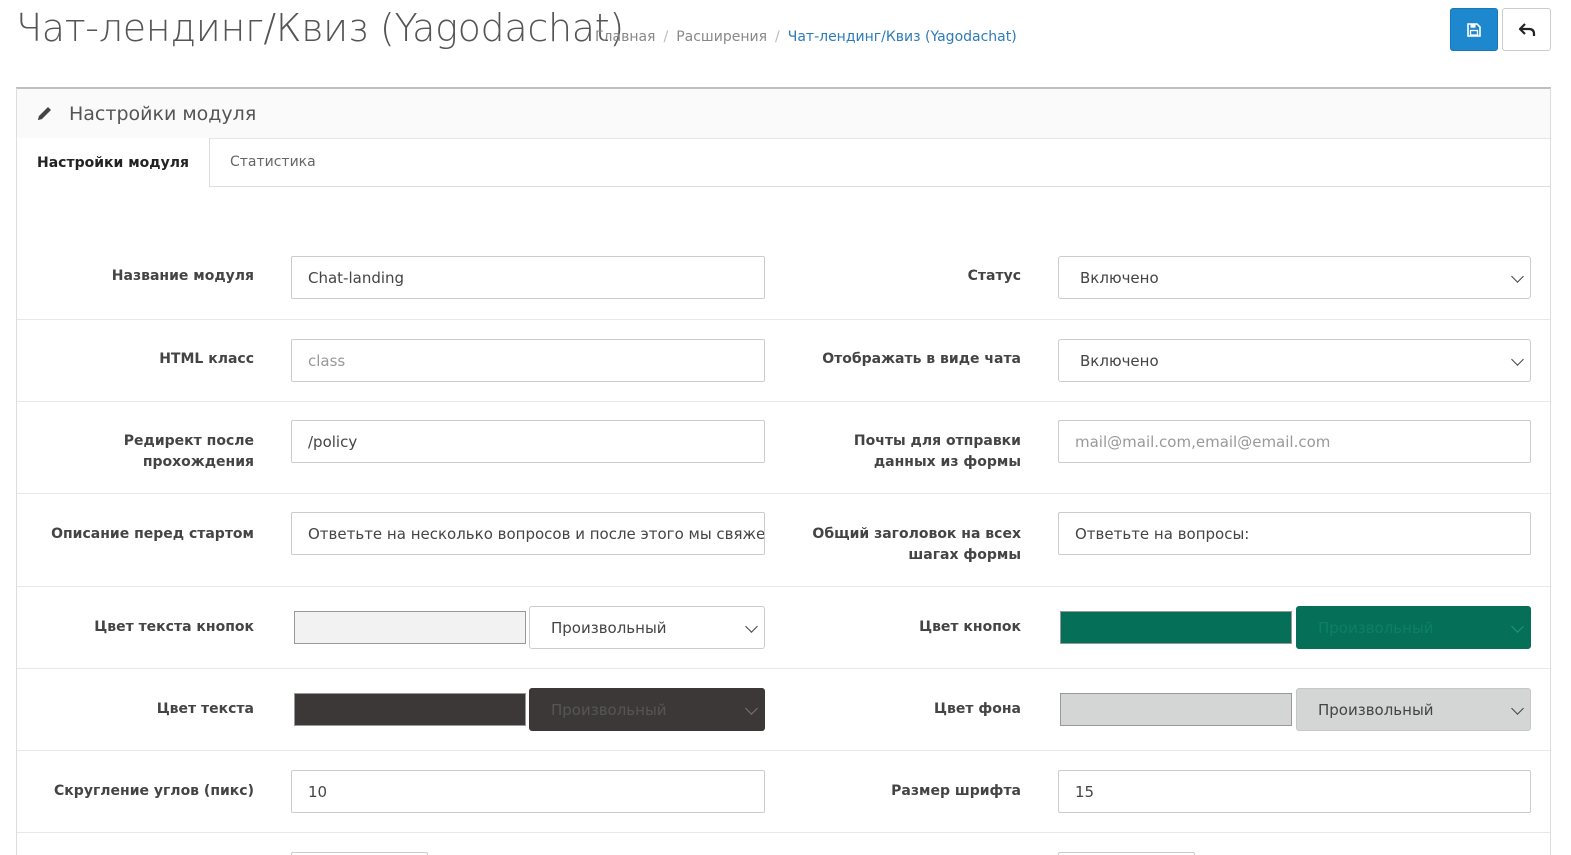 This screenshot has width=1571, height=855. What do you see at coordinates (410, 627) in the screenshot?
I see `button-text-color-swatch` at bounding box center [410, 627].